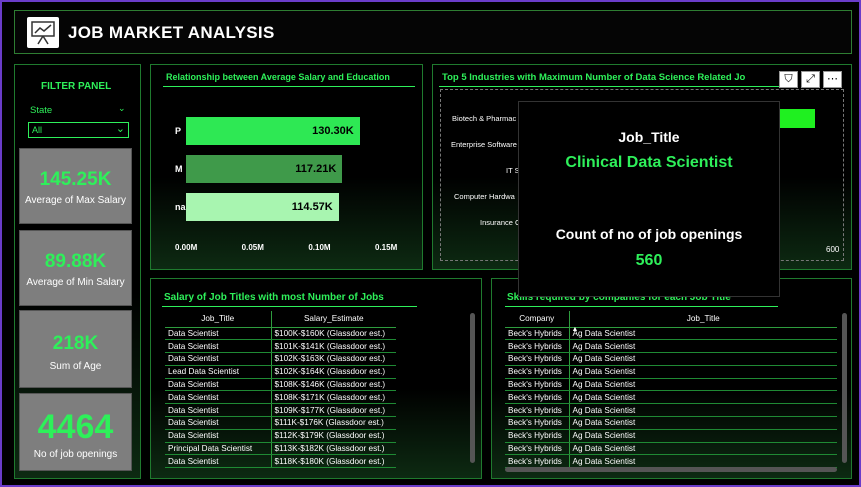 The height and width of the screenshot is (487, 861). What do you see at coordinates (273, 131) in the screenshot?
I see `bar: 130.30K` at bounding box center [273, 131].